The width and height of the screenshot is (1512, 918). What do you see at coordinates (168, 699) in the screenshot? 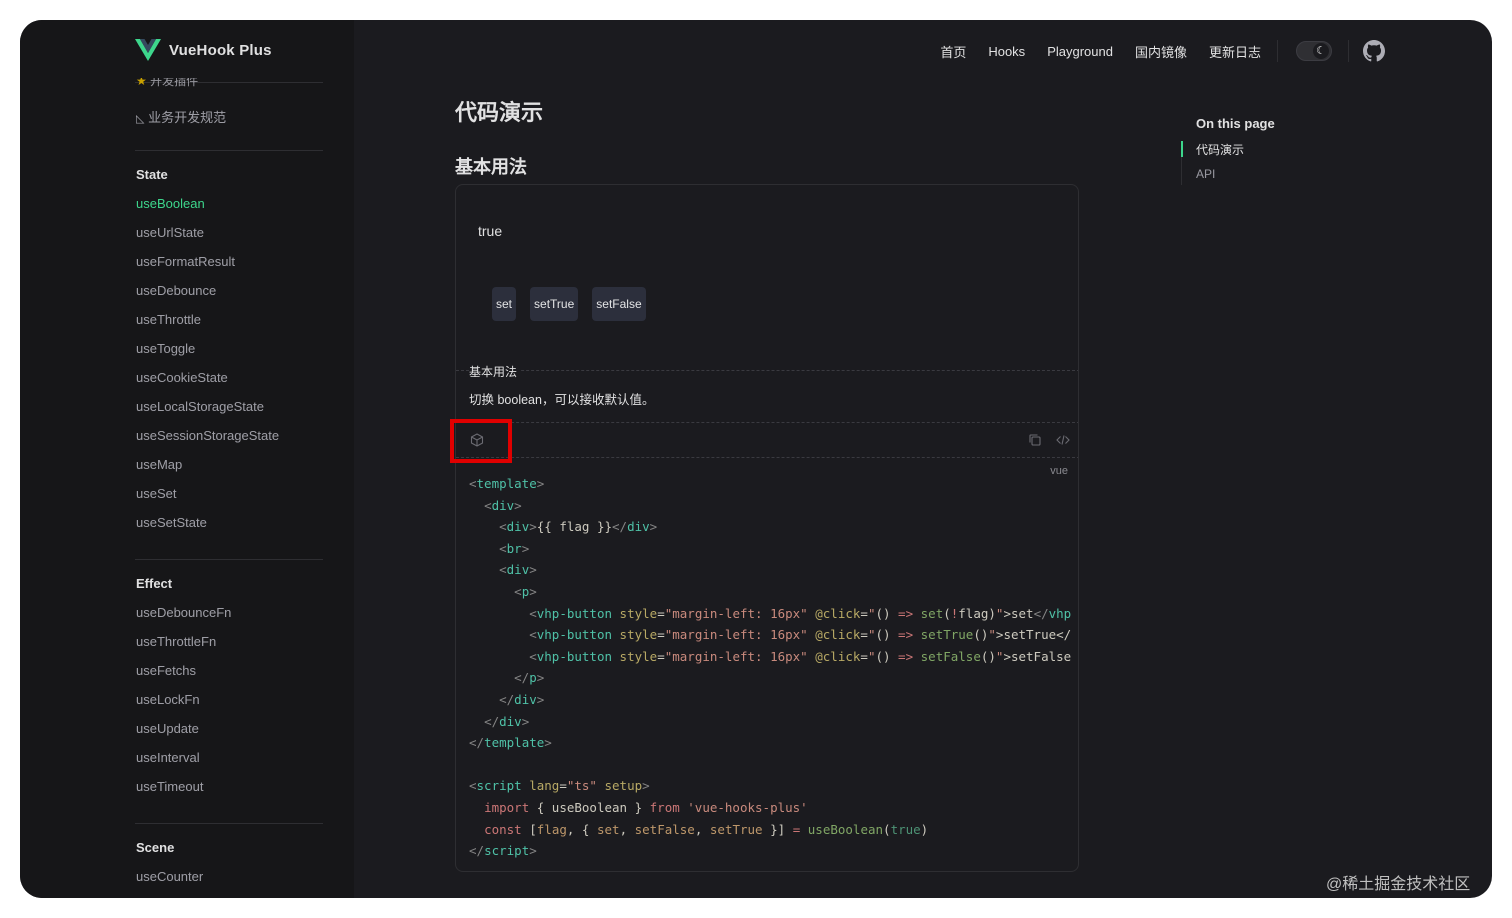
I see `sidebar-item-uselockfn: useLockFn` at bounding box center [168, 699].